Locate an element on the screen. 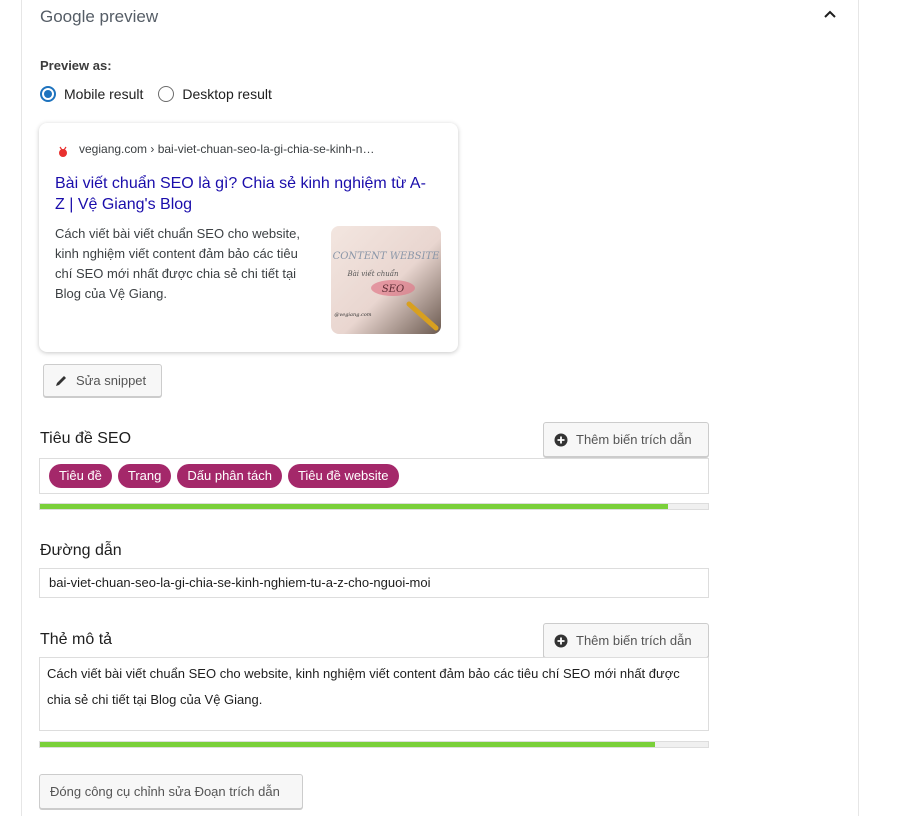  seo-title-label: Tiêu đề SEO is located at coordinates (86, 438).